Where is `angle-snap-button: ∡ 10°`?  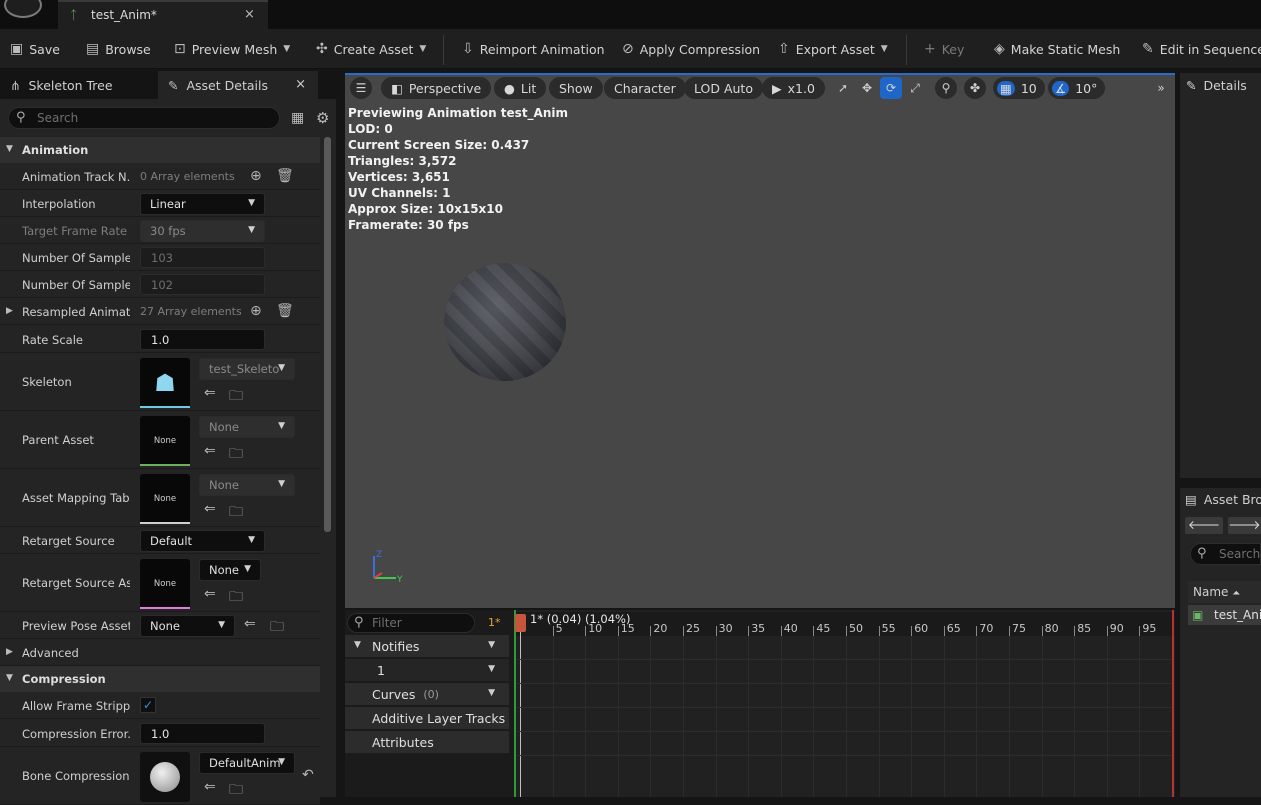
angle-snap-button: ∡ 10° is located at coordinates (1077, 88).